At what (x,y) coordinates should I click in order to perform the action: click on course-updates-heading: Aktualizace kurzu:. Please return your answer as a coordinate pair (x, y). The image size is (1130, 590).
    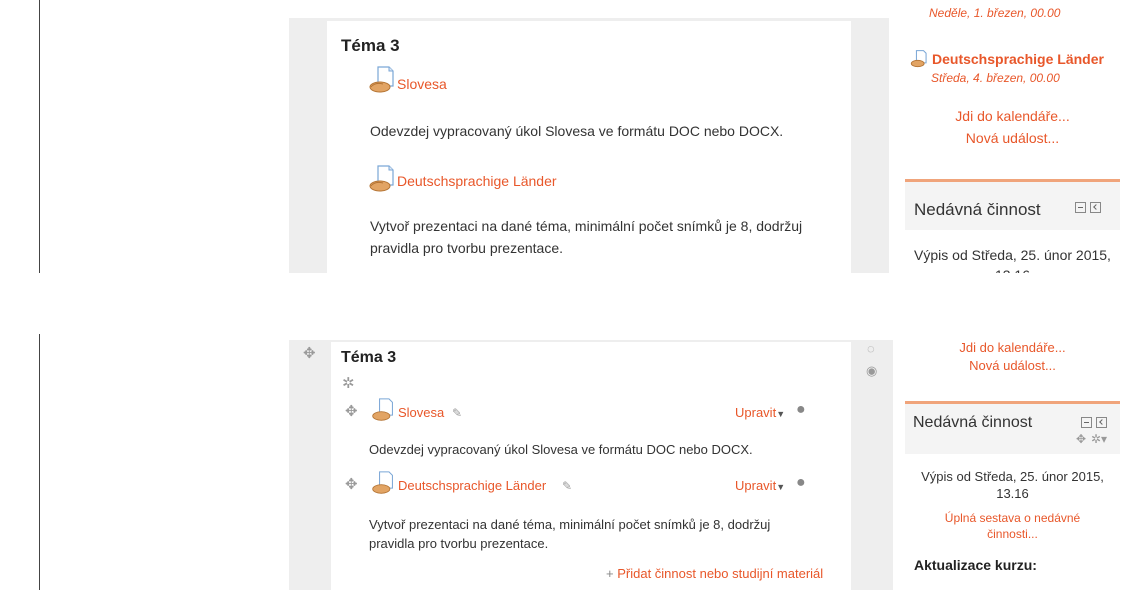
    Looking at the image, I should click on (975, 565).